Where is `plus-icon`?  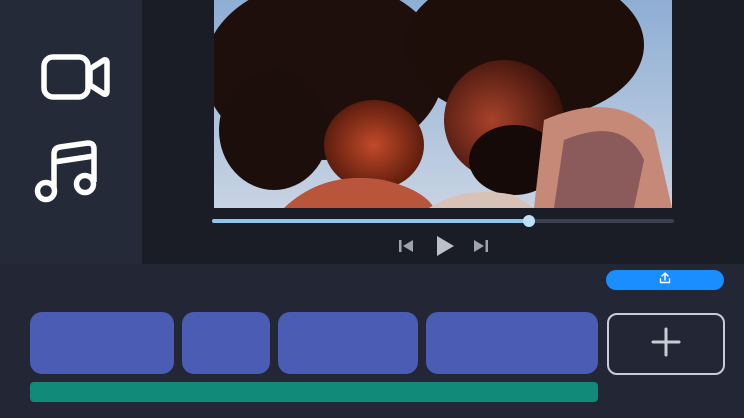
plus-icon is located at coordinates (666, 344).